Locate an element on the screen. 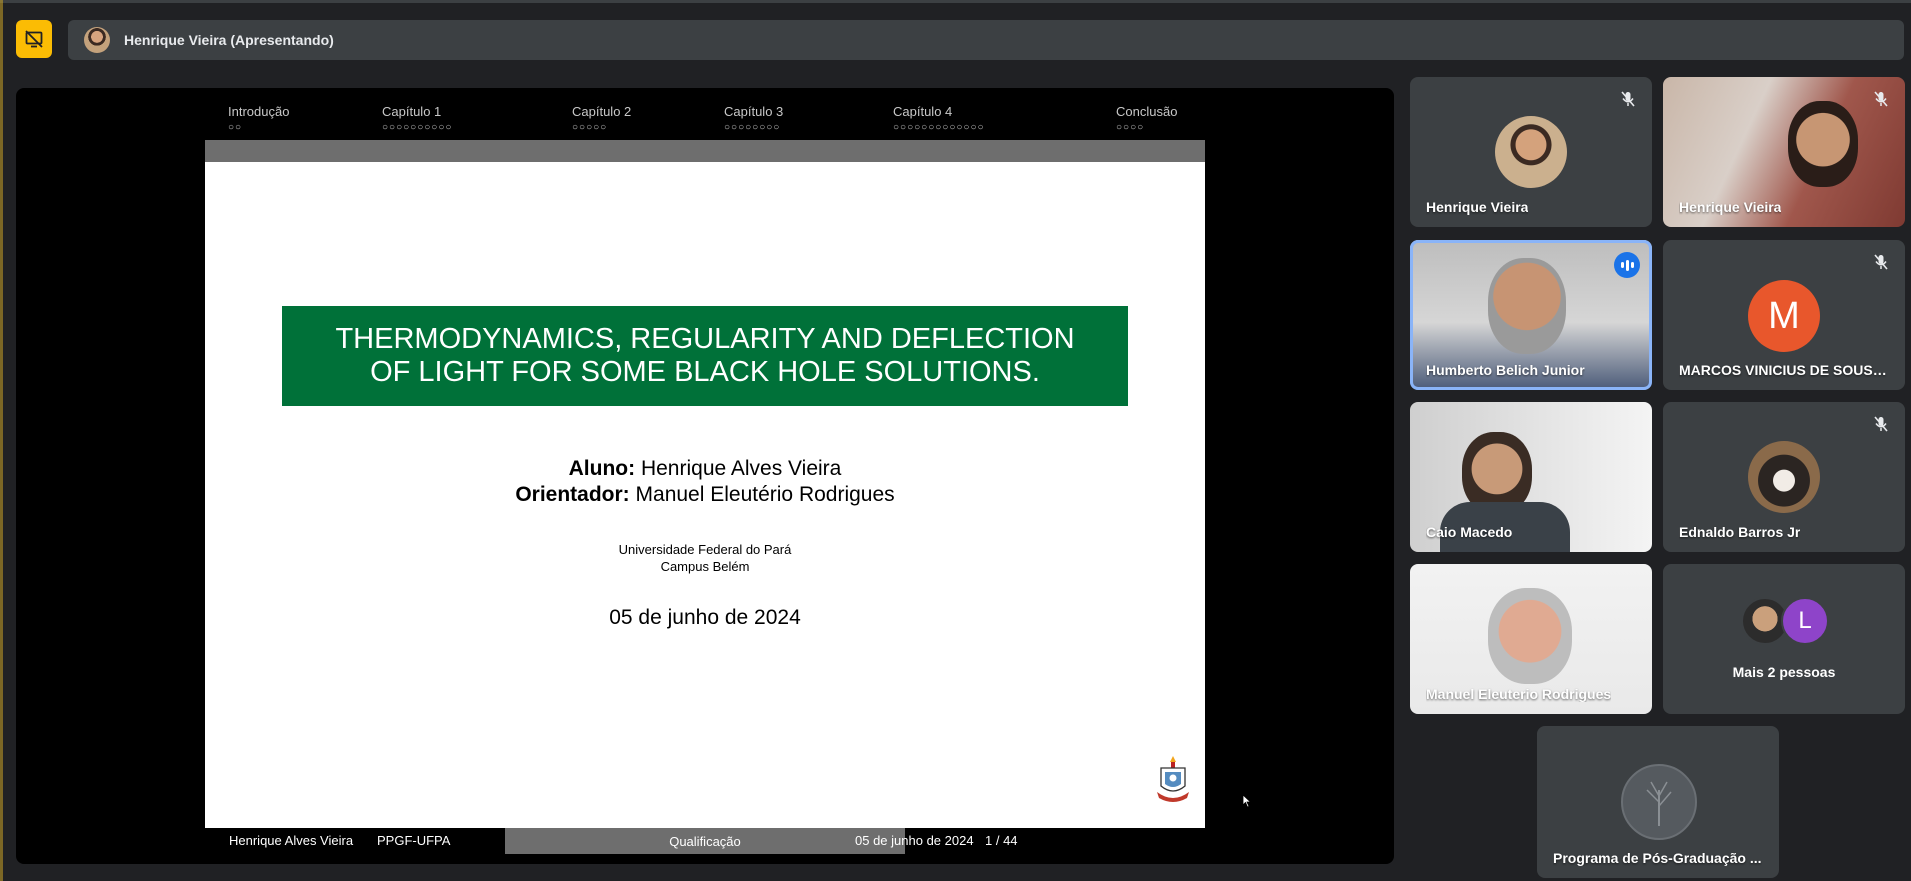 This screenshot has width=1911, height=881. more-participants-label: Mais 2 pessoas is located at coordinates (1784, 672).